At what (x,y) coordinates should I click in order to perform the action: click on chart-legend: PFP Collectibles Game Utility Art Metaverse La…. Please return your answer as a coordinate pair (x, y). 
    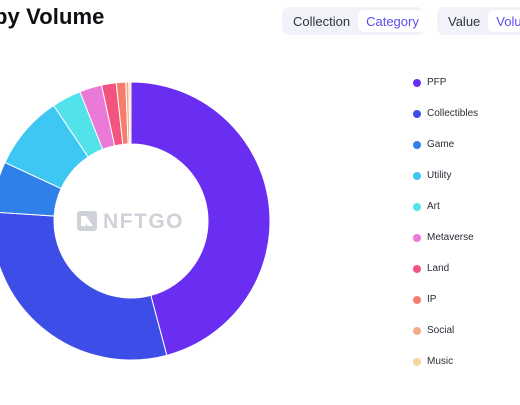
    Looking at the image, I should click on (445, 222).